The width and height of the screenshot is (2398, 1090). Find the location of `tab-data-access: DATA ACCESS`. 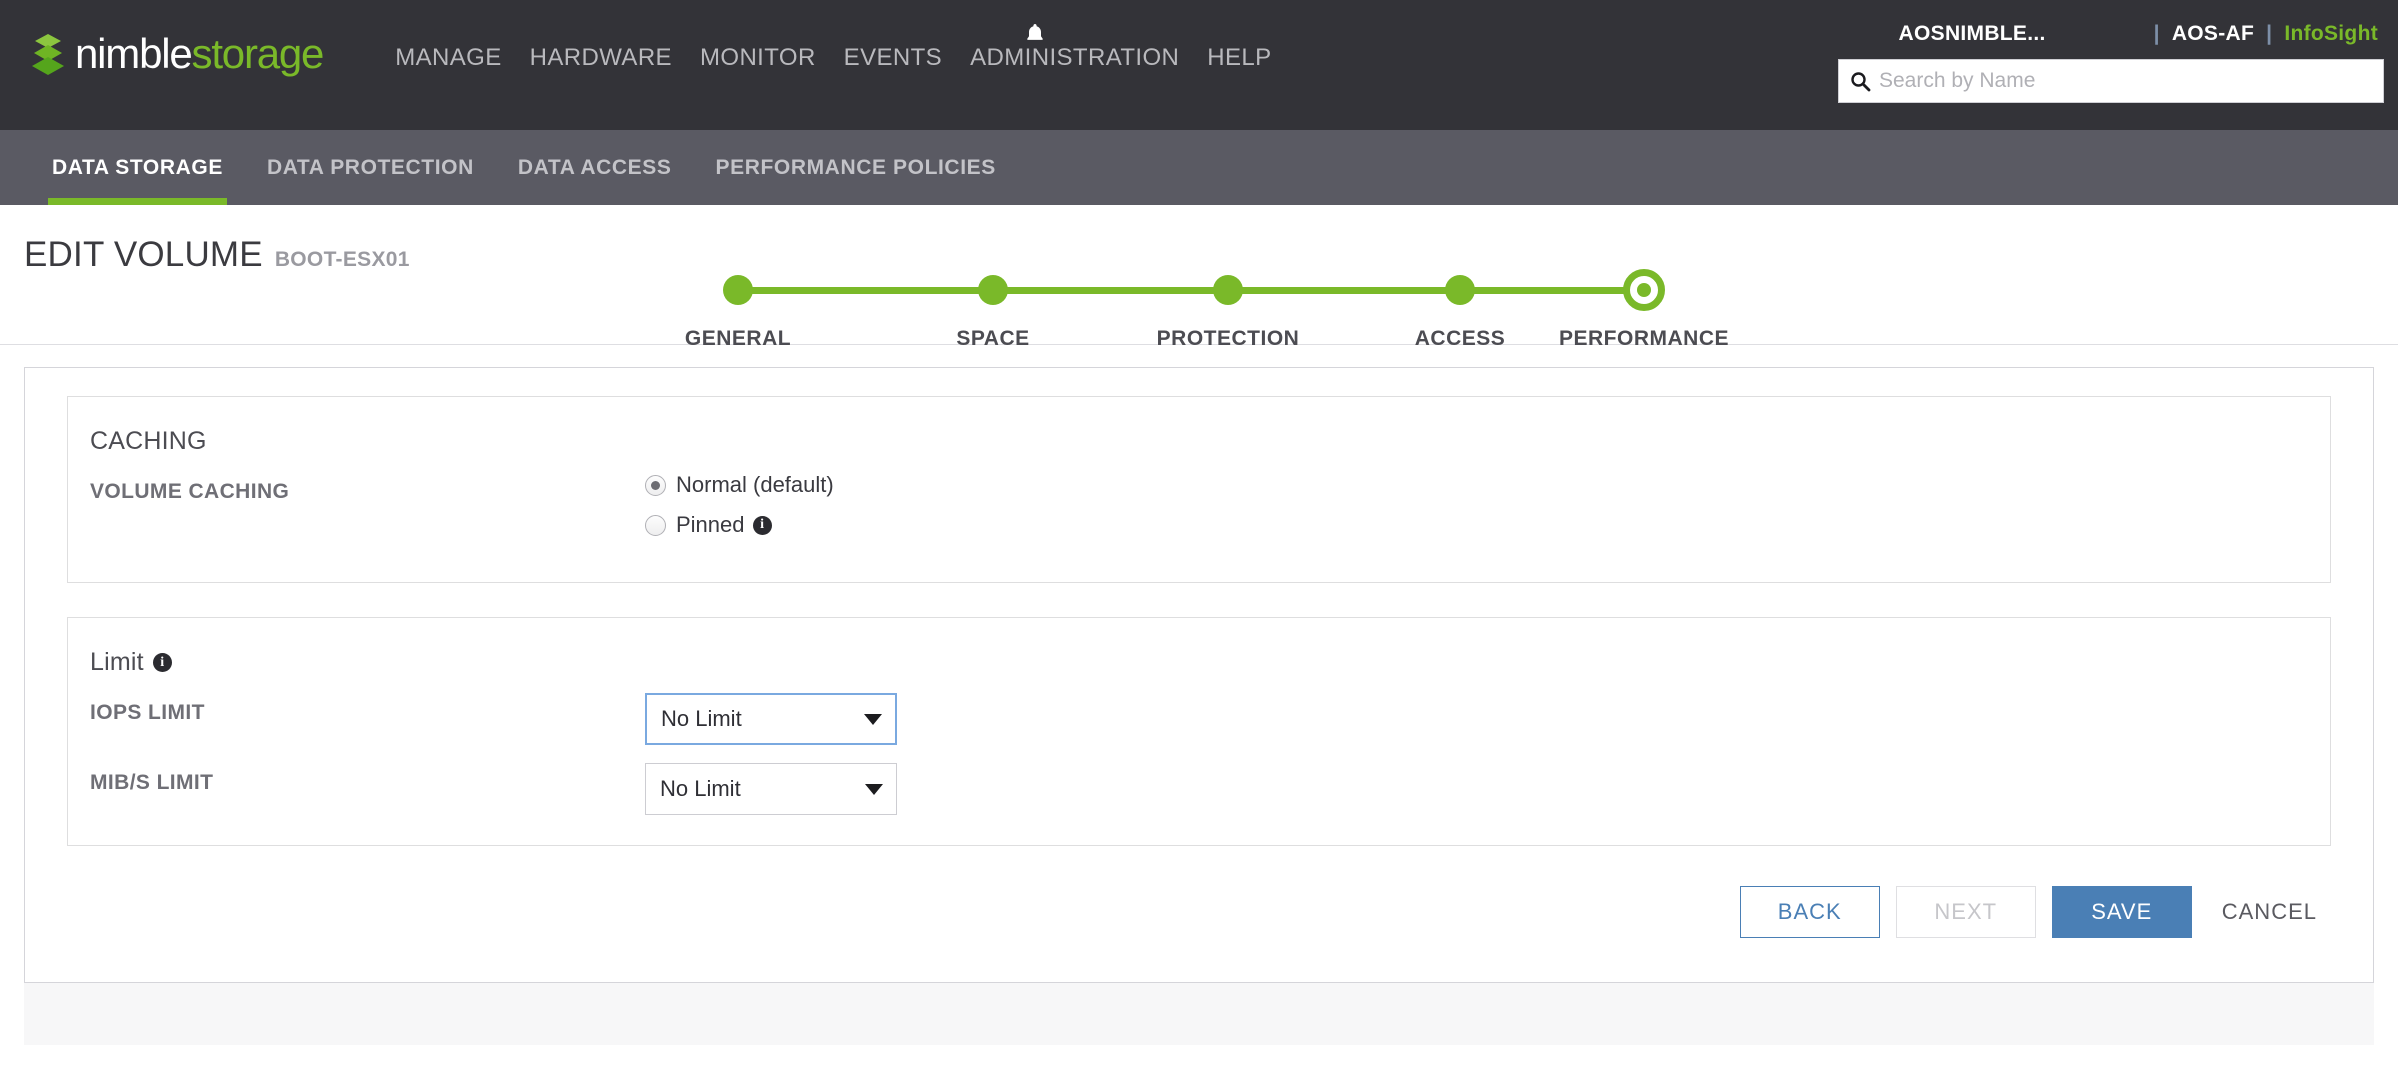

tab-data-access: DATA ACCESS is located at coordinates (595, 167).